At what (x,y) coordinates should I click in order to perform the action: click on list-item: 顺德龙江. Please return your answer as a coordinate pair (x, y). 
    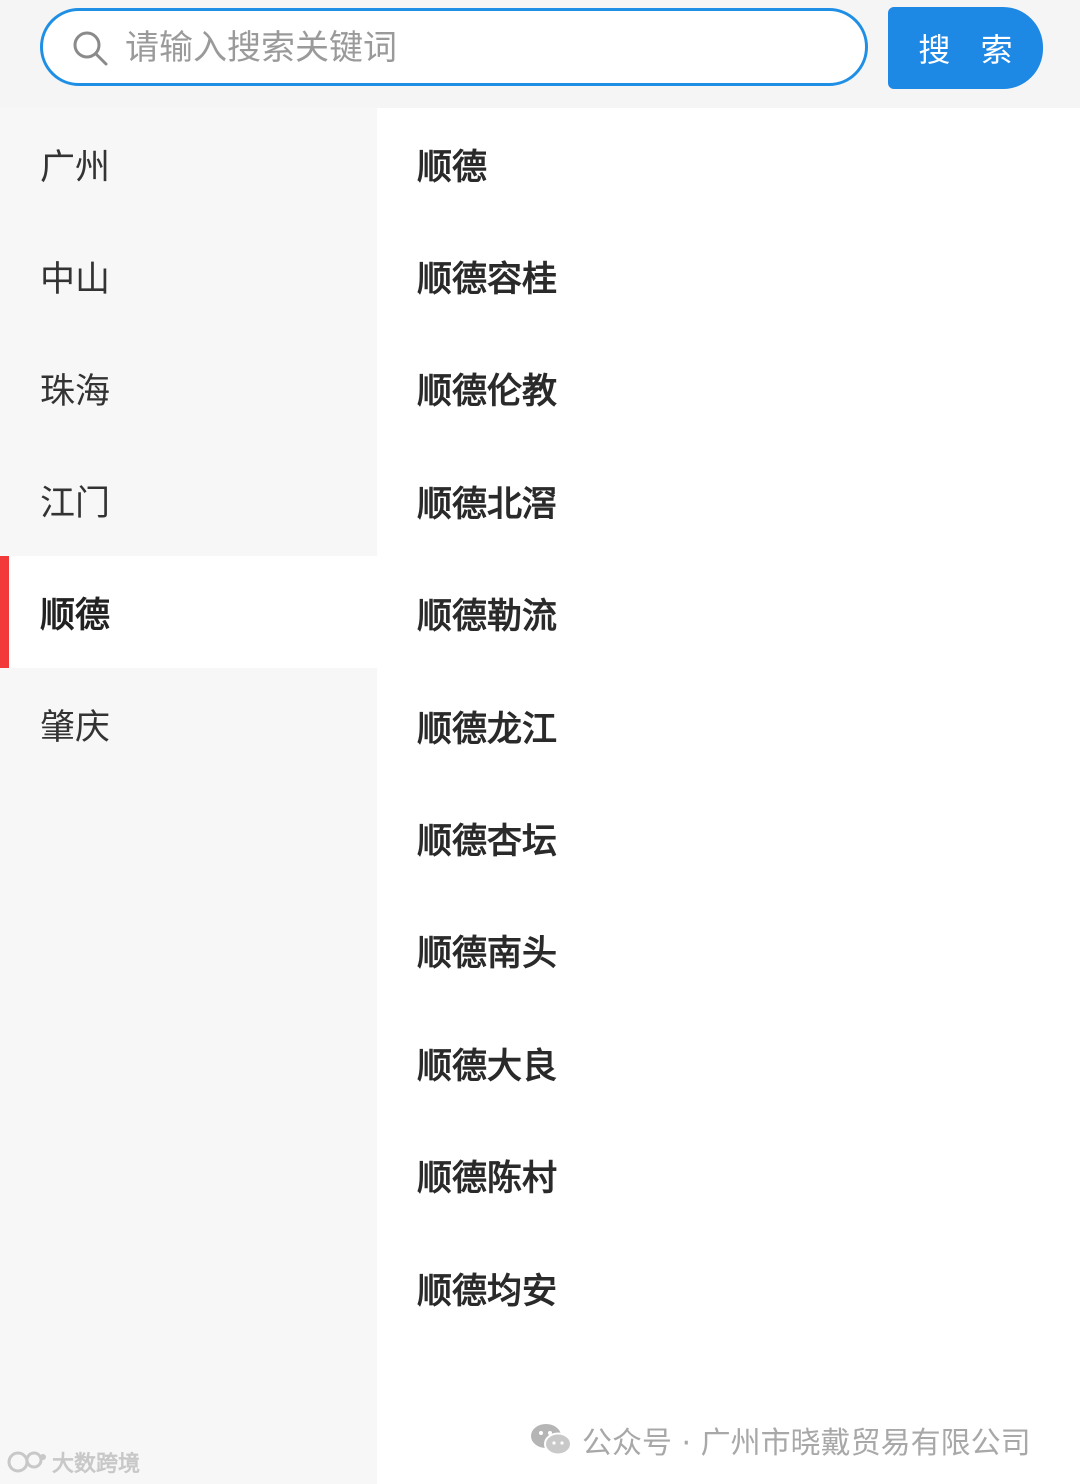
    Looking at the image, I should click on (728, 726).